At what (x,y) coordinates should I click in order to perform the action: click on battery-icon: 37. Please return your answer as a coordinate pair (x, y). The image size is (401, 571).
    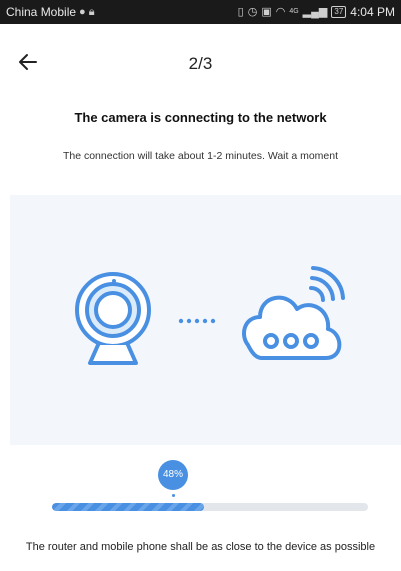
    Looking at the image, I should click on (339, 12).